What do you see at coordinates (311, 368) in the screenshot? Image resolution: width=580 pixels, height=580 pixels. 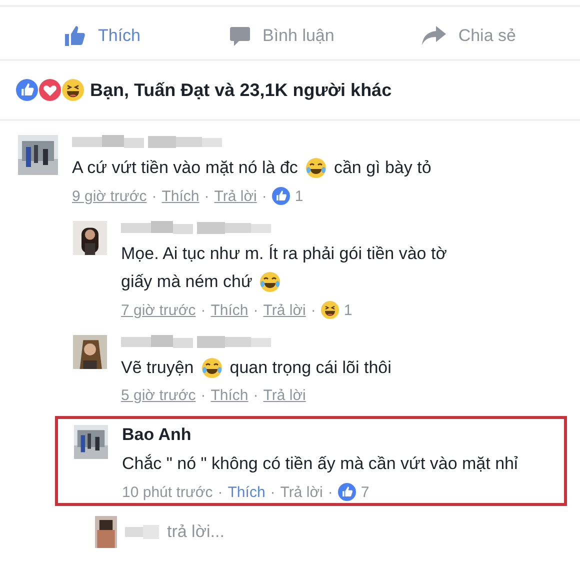 I see `comment-text: quan trọng cái lõi thôi` at bounding box center [311, 368].